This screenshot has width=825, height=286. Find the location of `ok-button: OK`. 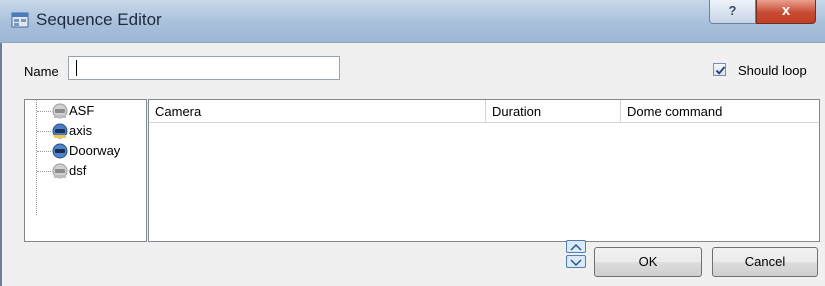

ok-button: OK is located at coordinates (648, 262).